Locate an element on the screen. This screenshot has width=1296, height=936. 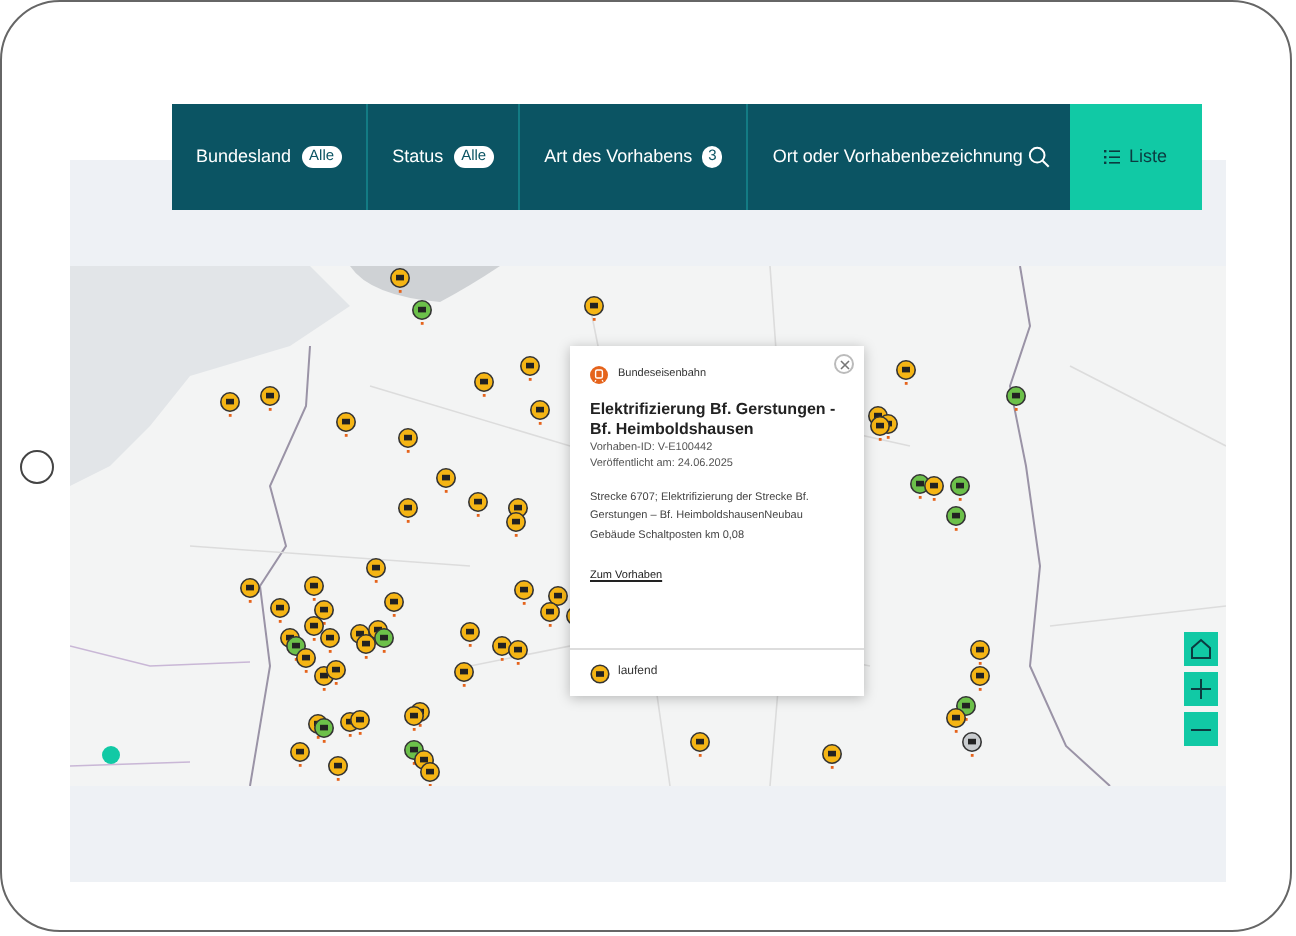
list-icon is located at coordinates (1112, 157).